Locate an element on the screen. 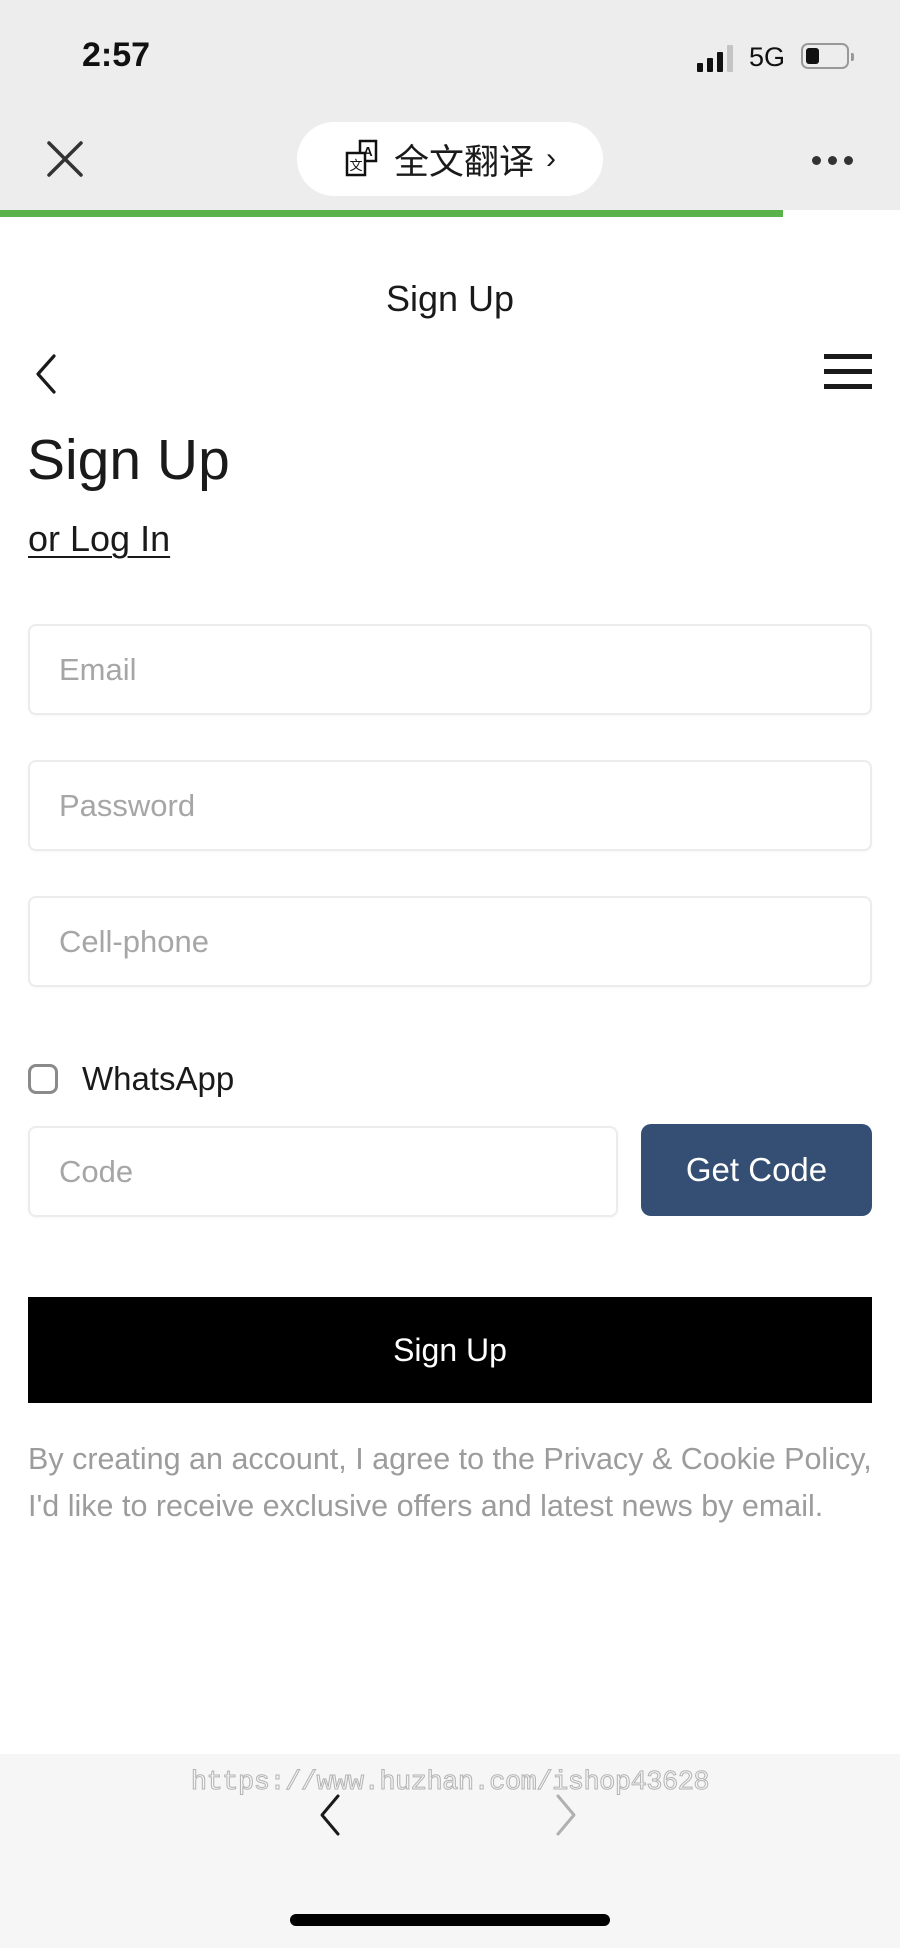 The height and width of the screenshot is (1948, 900). password-field-container is located at coordinates (450, 805).